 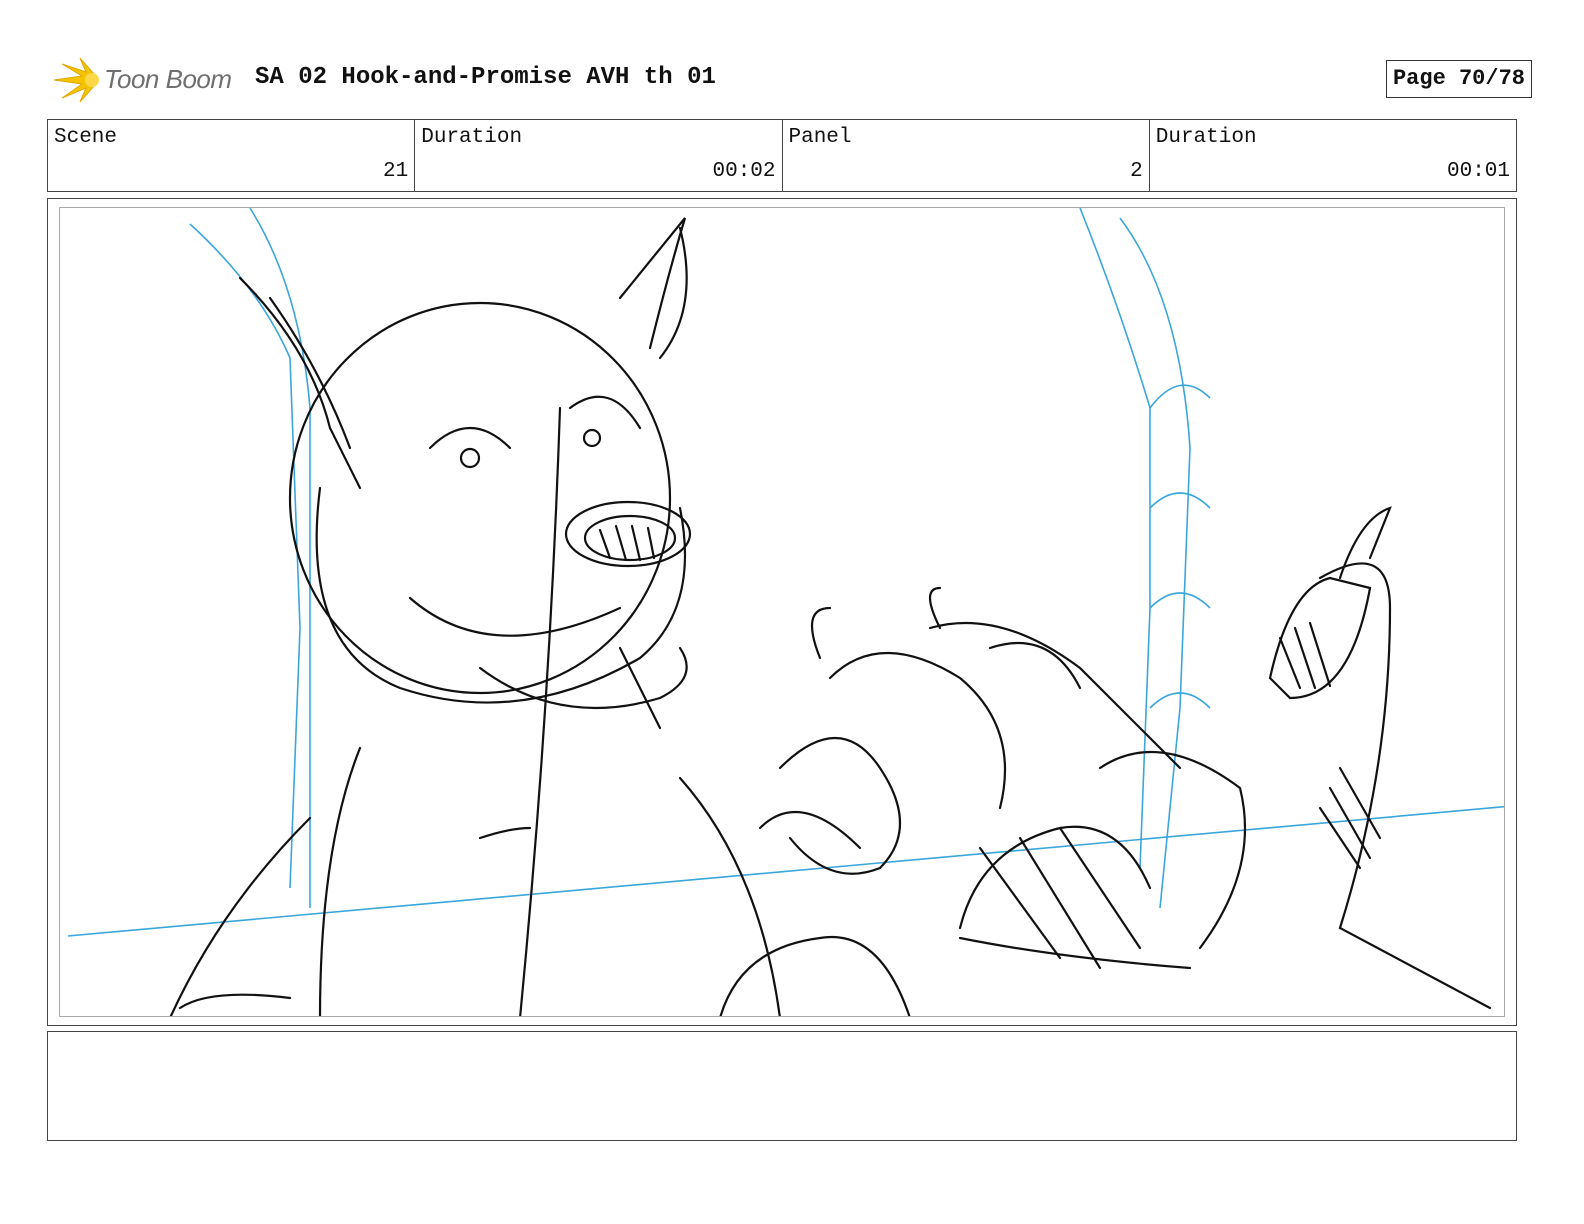 I want to click on panel-value: 2, so click(x=1136, y=171).